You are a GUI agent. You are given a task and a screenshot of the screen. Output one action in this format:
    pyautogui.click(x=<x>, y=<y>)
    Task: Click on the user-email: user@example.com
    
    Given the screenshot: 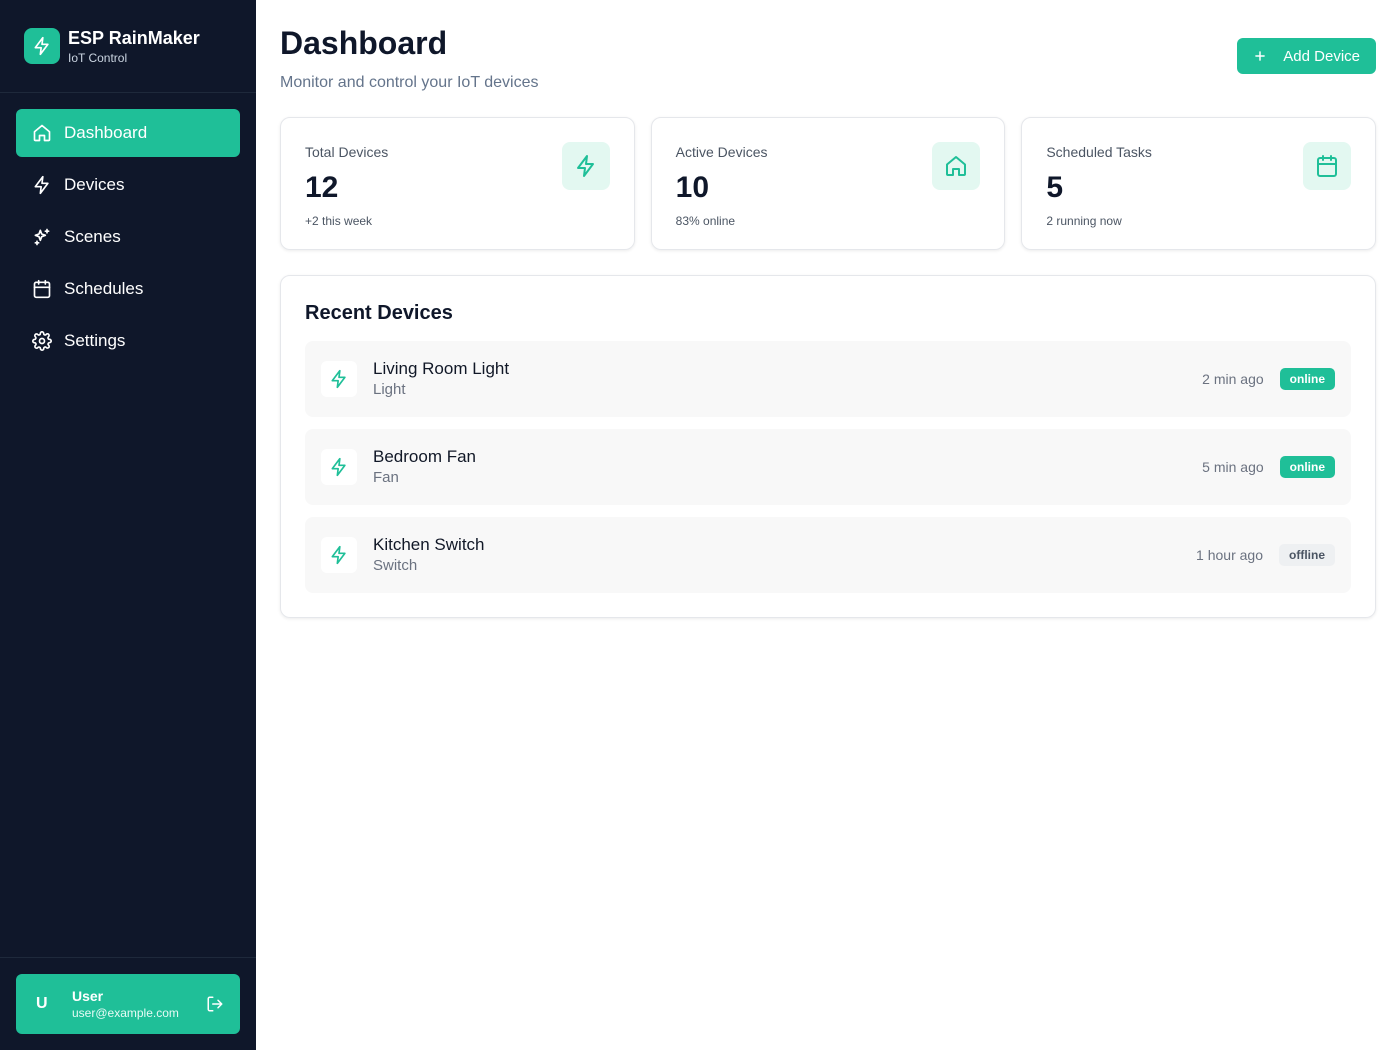 What is the action you would take?
    pyautogui.click(x=125, y=1013)
    